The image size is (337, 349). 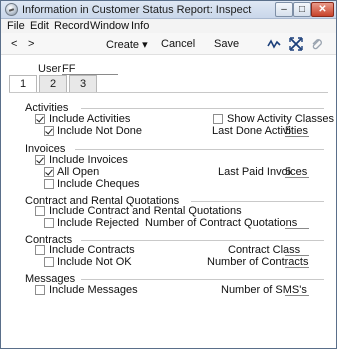 What do you see at coordinates (40, 119) in the screenshot?
I see `include-activities-checkbox` at bounding box center [40, 119].